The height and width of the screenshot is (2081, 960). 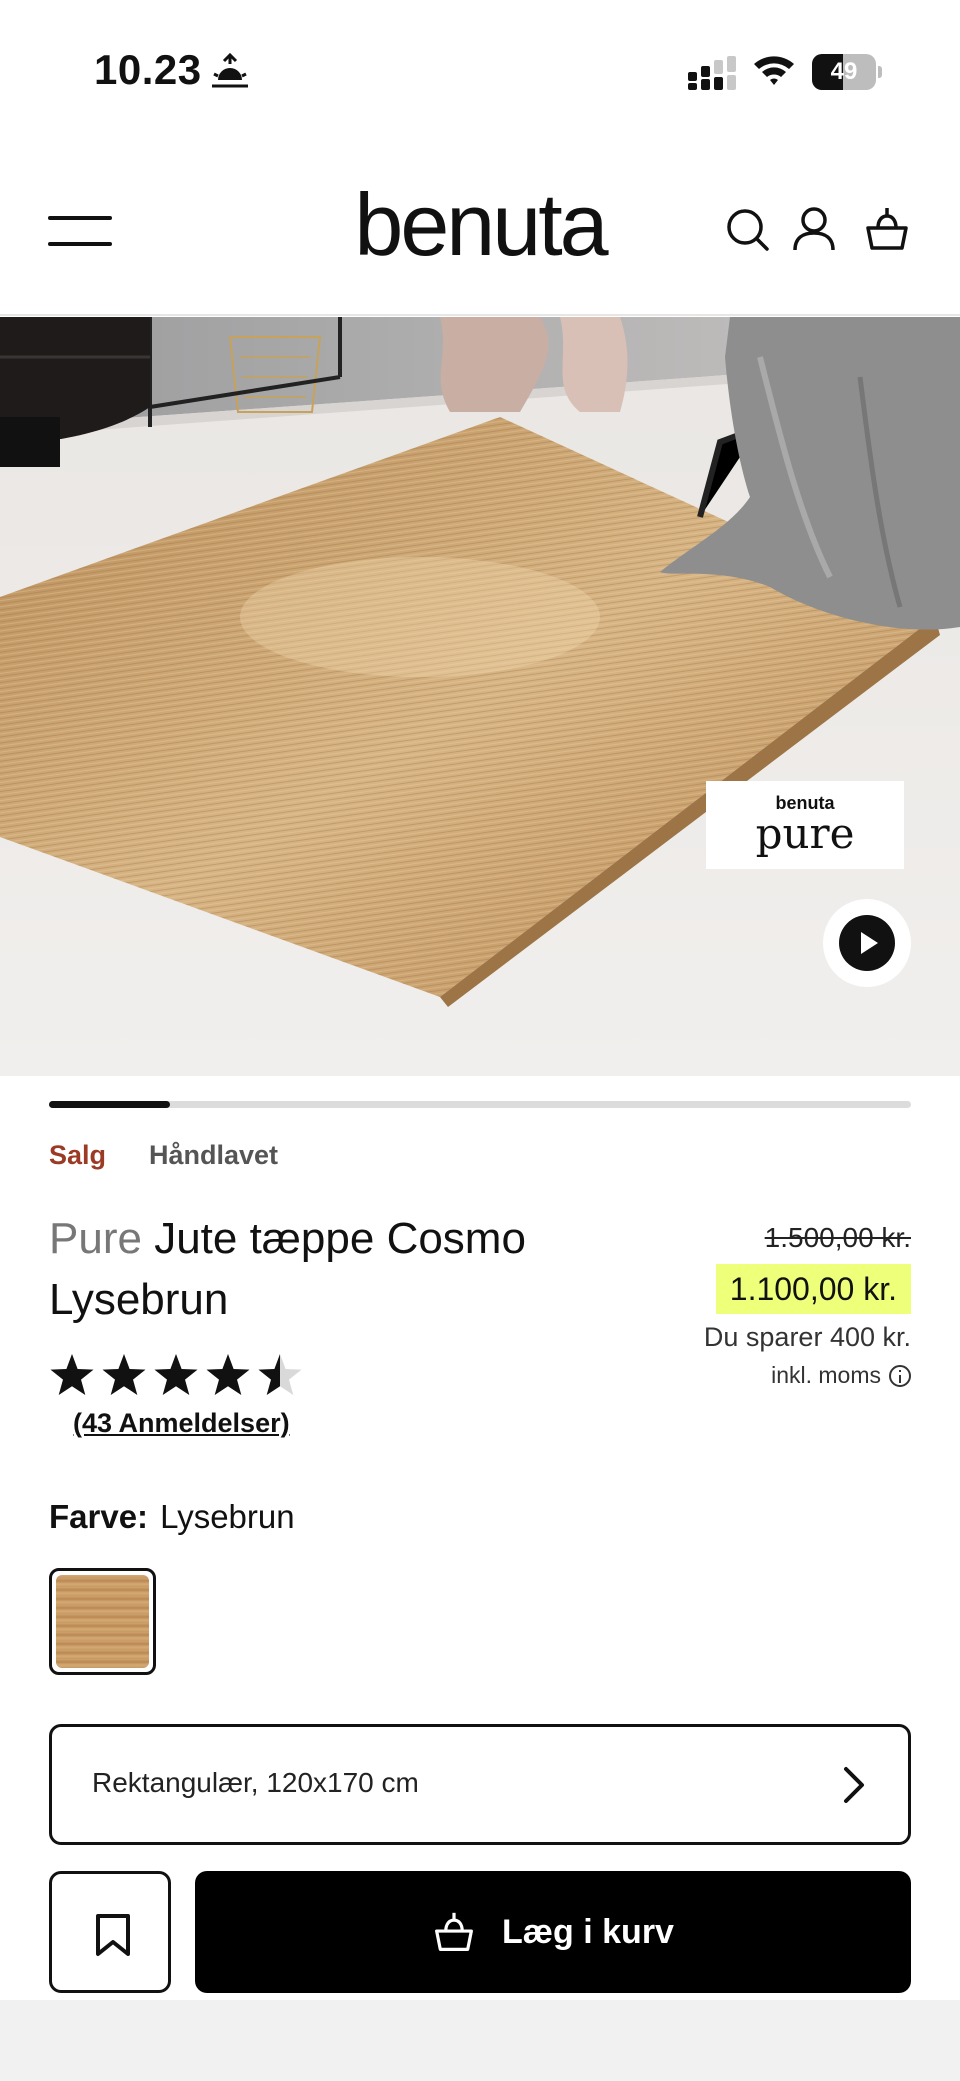 I want to click on add-to-cart-button: Læg i kurv, so click(x=553, y=1932).